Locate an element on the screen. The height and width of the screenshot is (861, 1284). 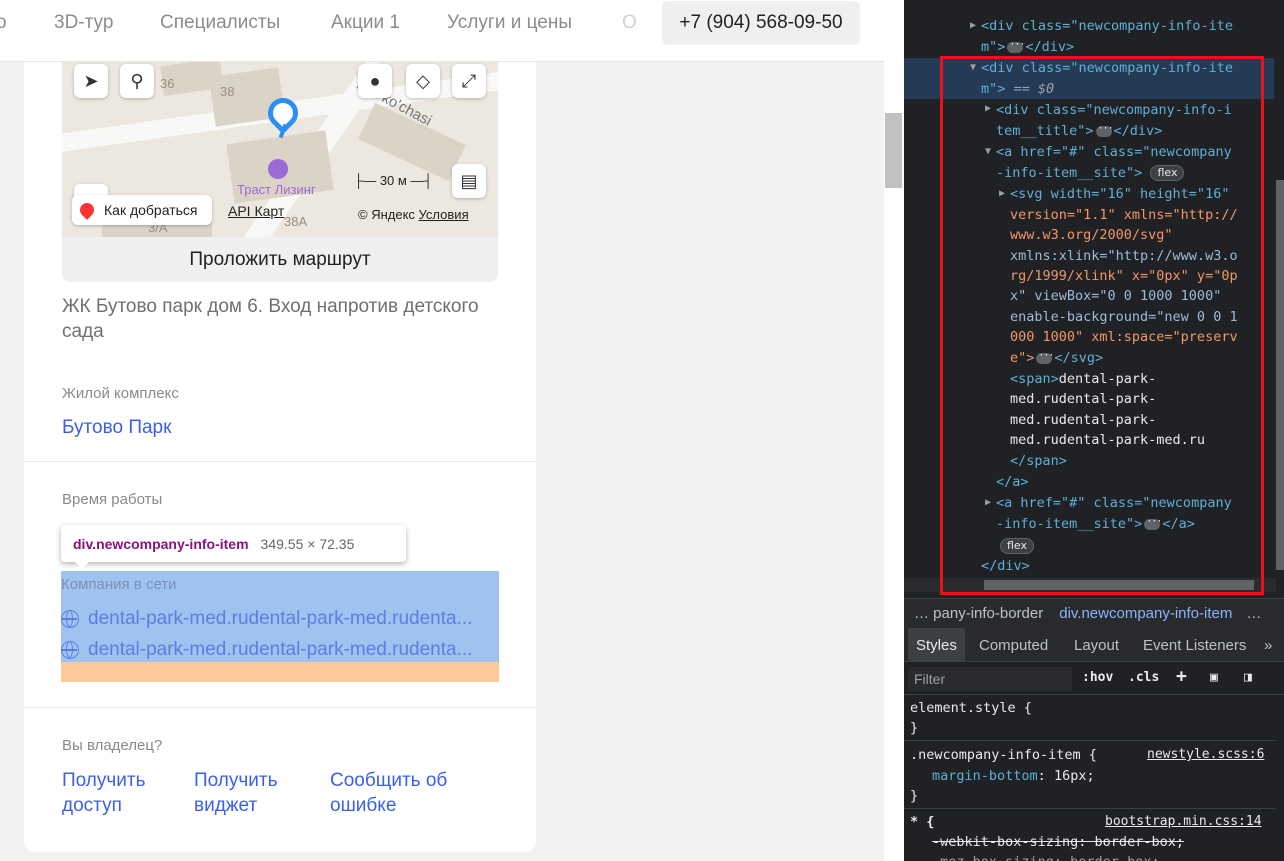
dom-line: -info-item__site"> flex is located at coordinates (1090, 173).